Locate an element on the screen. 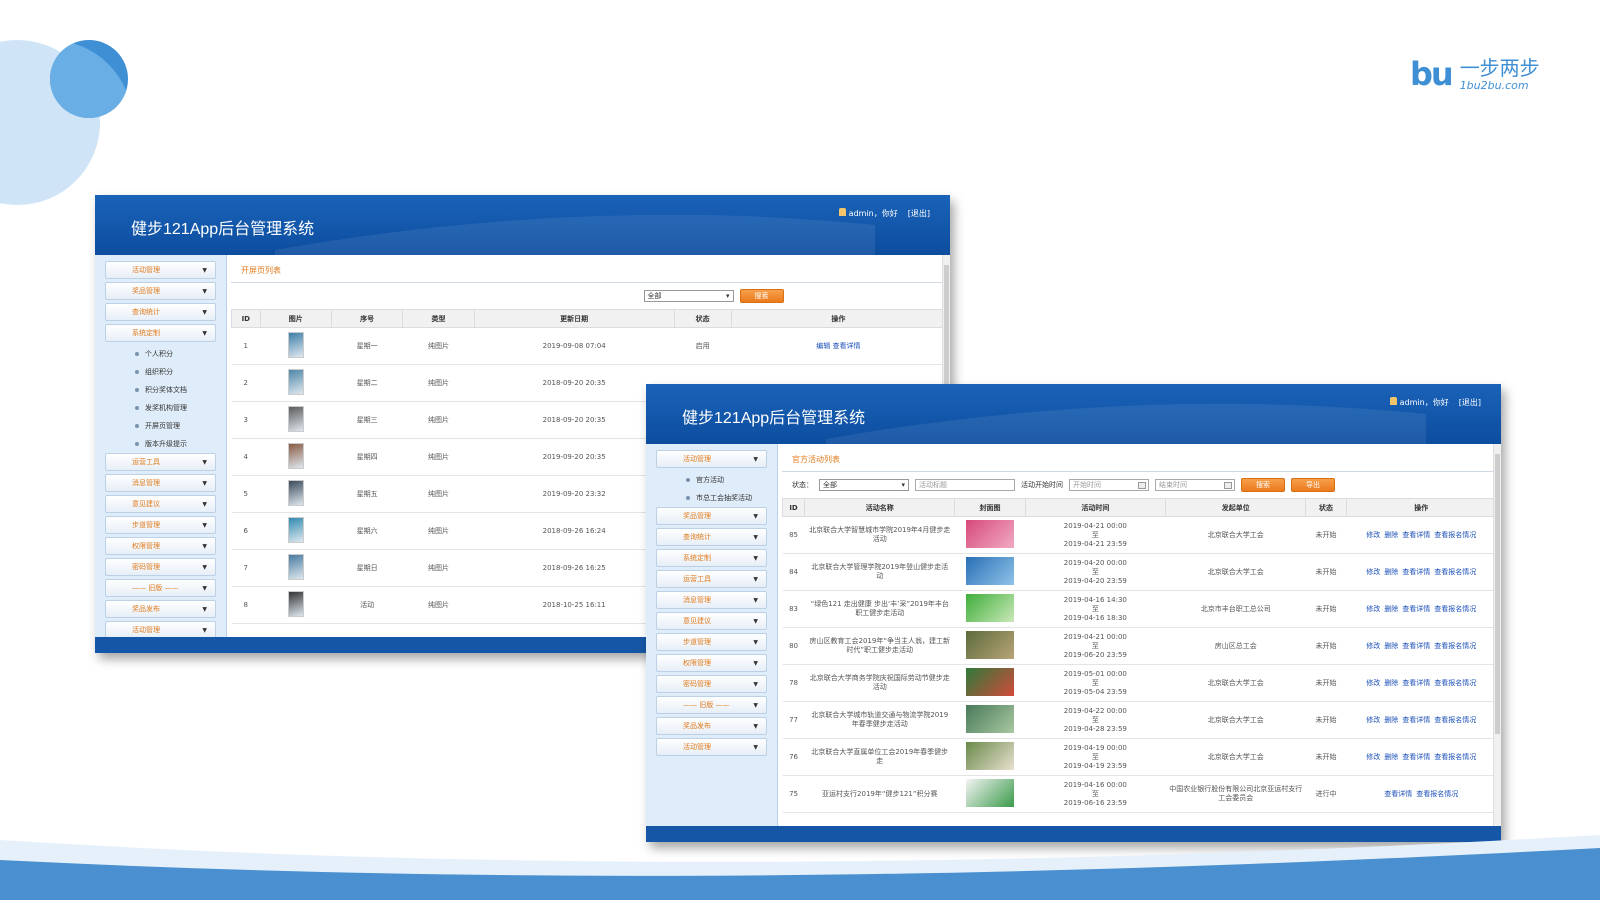  column-header: 活动时间 is located at coordinates (1095, 507).